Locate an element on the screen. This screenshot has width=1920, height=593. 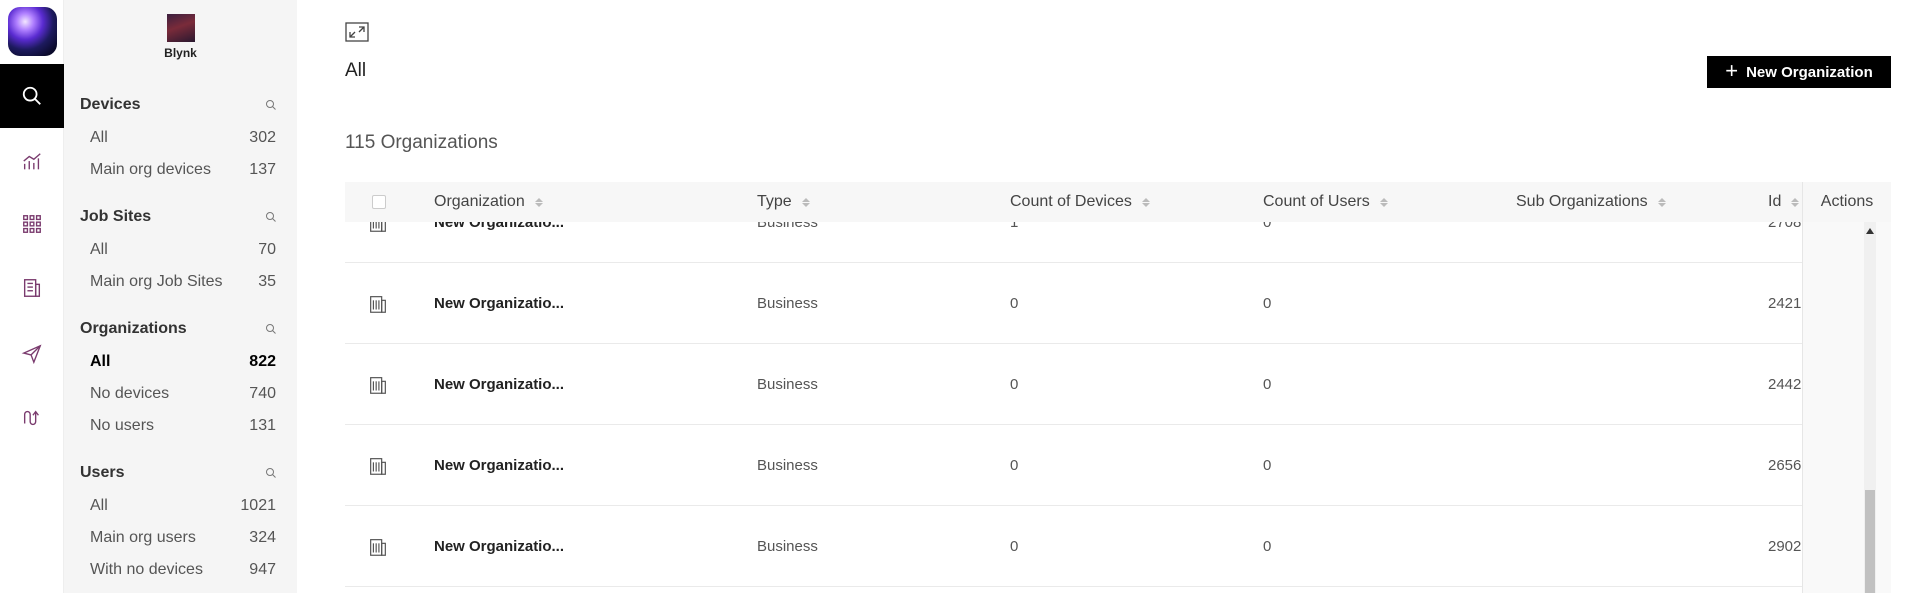
table-row: New Organizatio... Business 0 0 2442 is located at coordinates (1105, 384).